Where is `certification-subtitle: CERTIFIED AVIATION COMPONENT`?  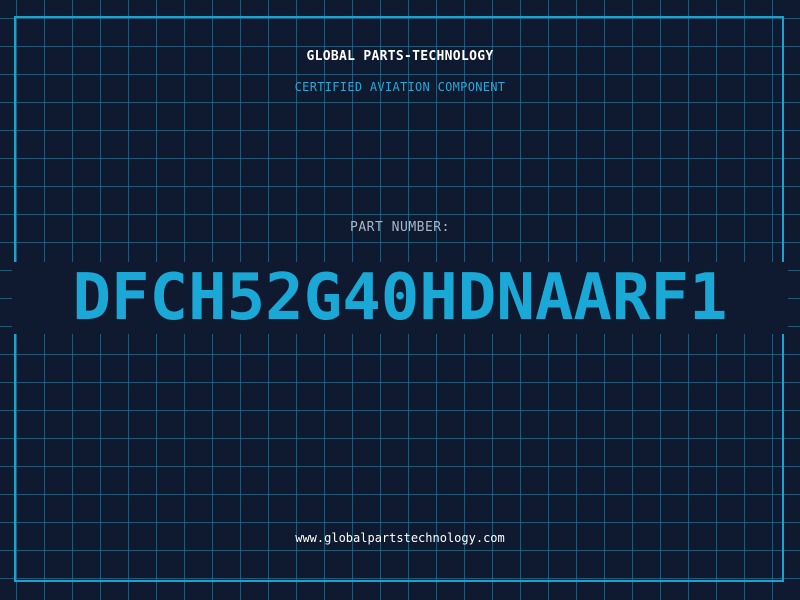 certification-subtitle: CERTIFIED AVIATION COMPONENT is located at coordinates (400, 87).